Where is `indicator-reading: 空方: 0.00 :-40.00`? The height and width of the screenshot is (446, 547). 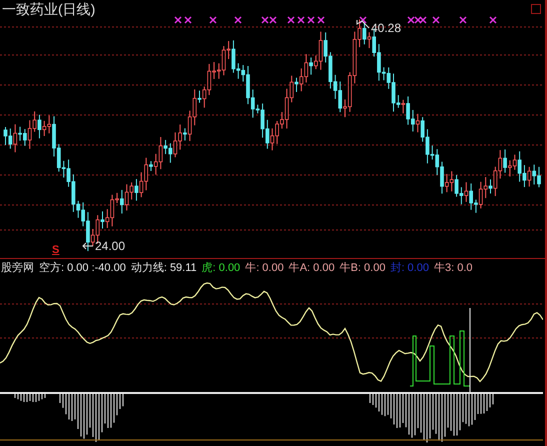 indicator-reading: 空方: 0.00 :-40.00 is located at coordinates (82, 268).